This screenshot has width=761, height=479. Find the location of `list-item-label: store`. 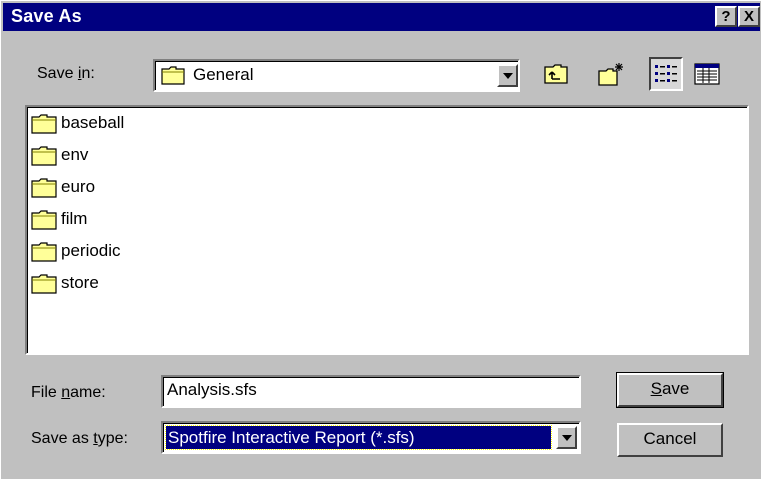

list-item-label: store is located at coordinates (80, 282).